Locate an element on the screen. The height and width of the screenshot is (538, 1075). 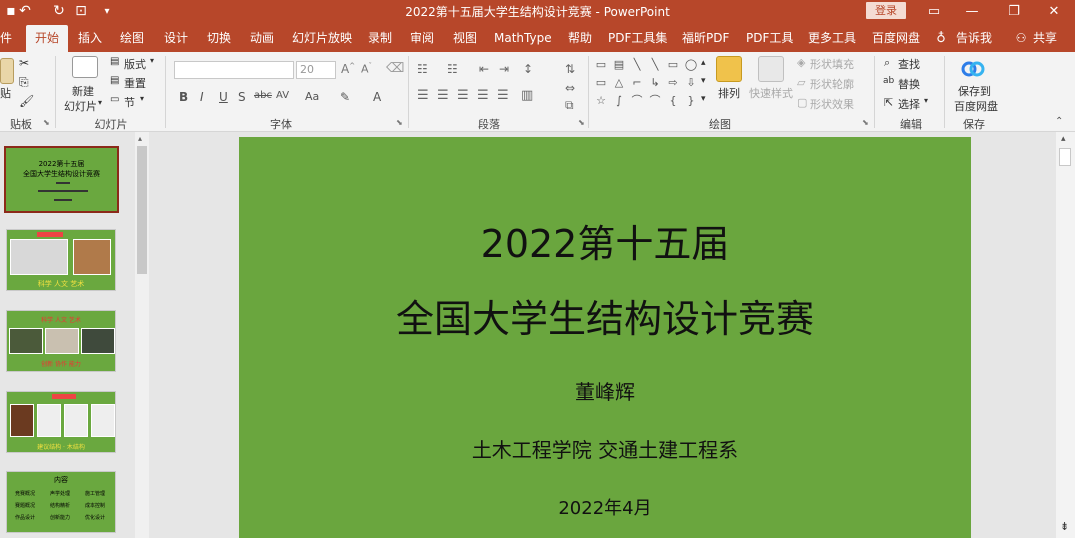
arrange-icon is located at coordinates (729, 69).